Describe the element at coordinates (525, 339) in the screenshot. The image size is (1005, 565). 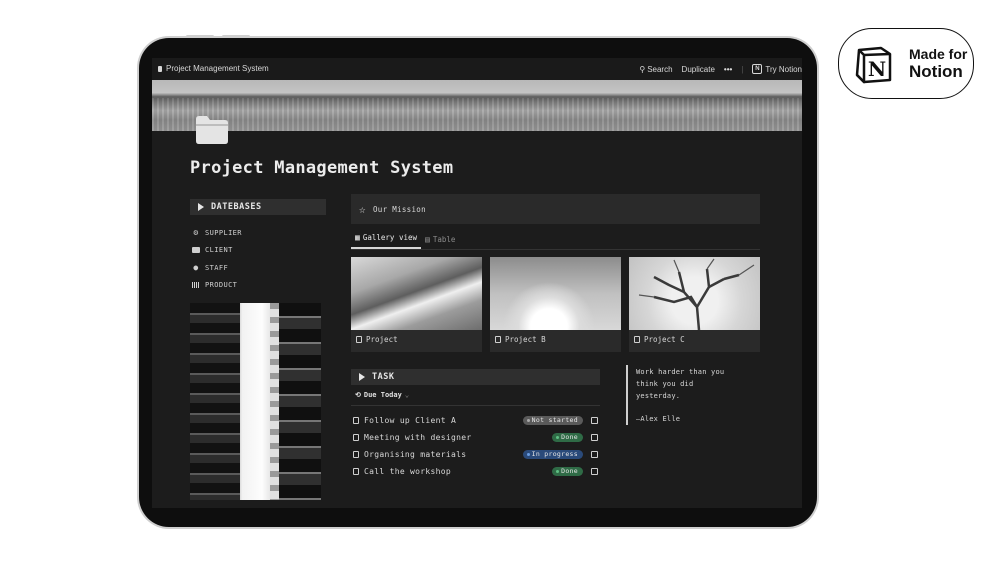
I see `card-title: Project B` at that location.